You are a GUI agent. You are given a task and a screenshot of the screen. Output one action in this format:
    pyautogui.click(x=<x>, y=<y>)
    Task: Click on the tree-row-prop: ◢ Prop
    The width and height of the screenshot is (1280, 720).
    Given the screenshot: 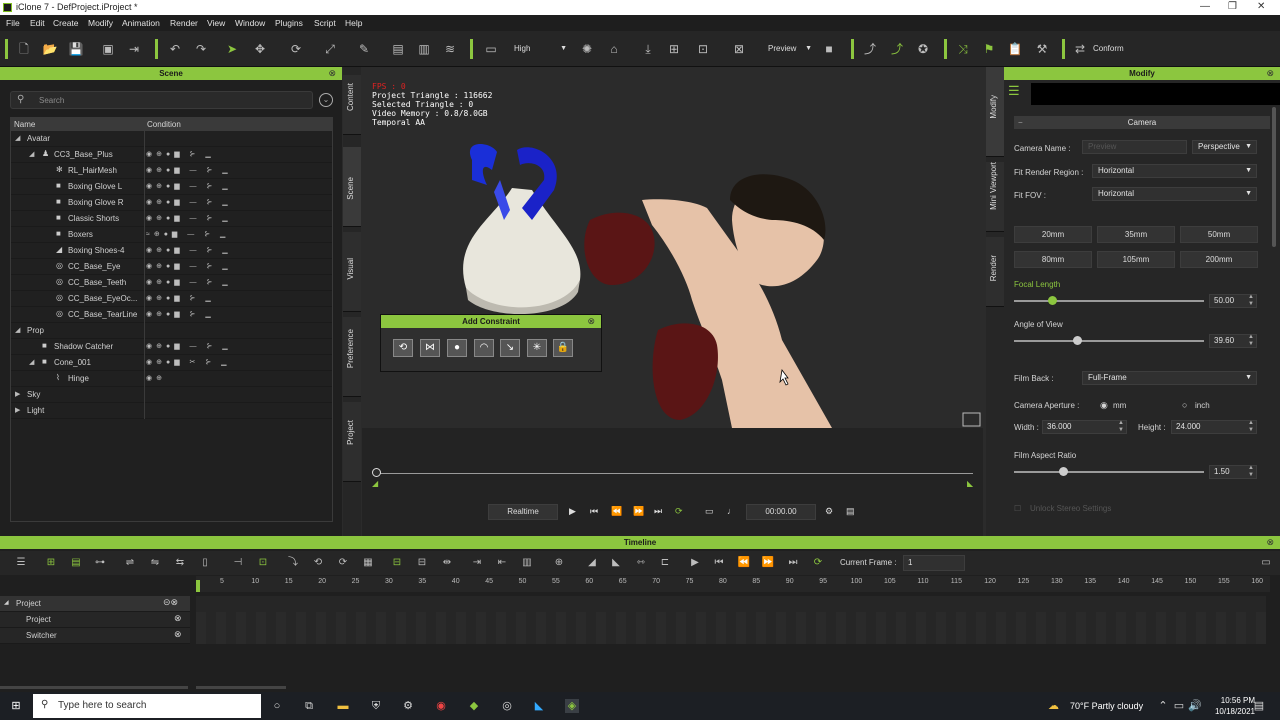 What is the action you would take?
    pyautogui.click(x=171, y=331)
    